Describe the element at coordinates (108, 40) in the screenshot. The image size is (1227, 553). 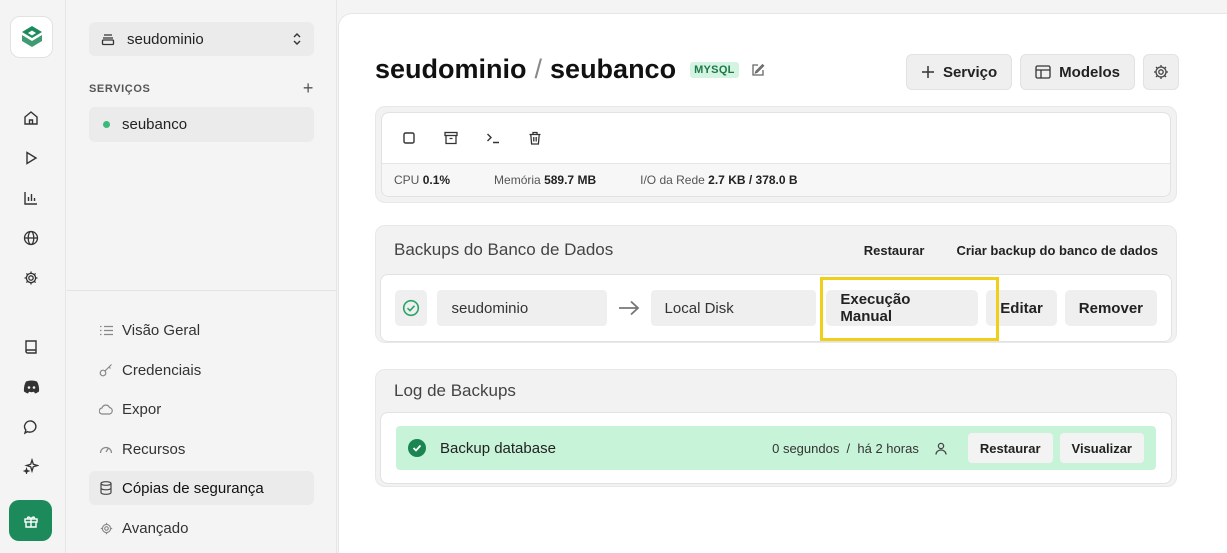
I see `stack-icon` at that location.